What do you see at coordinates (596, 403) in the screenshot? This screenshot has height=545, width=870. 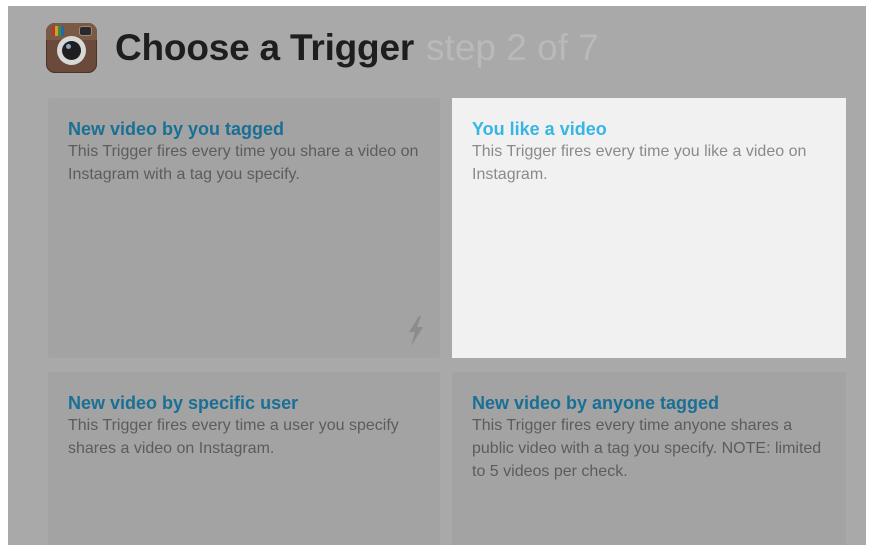 I see `trigger-card-title: New video by anyone tagged` at bounding box center [596, 403].